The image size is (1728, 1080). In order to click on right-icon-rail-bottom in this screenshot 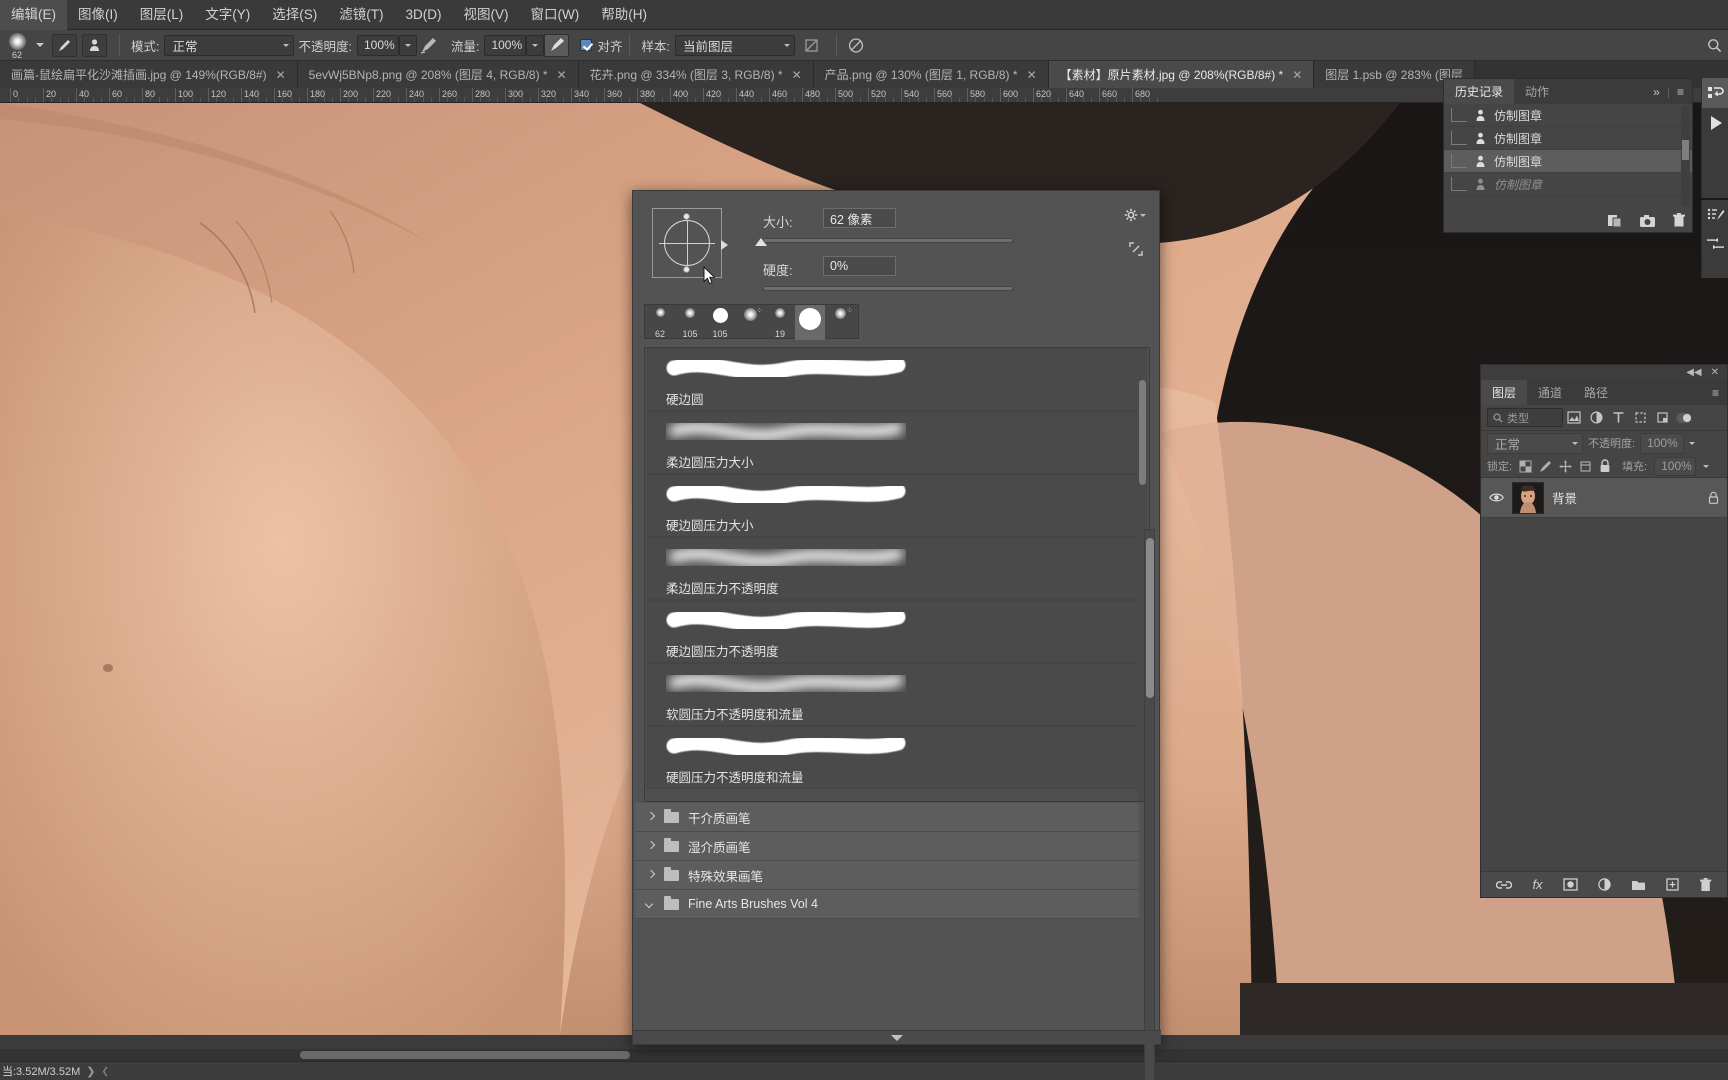, I will do `click(1714, 239)`.